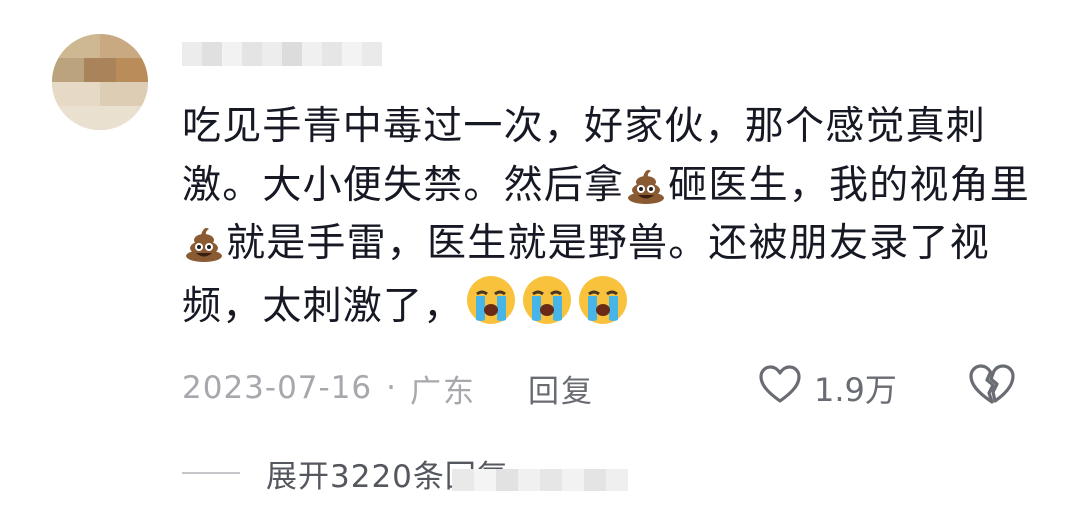 The height and width of the screenshot is (507, 1078). I want to click on like-button: 1.9万, so click(827, 388).